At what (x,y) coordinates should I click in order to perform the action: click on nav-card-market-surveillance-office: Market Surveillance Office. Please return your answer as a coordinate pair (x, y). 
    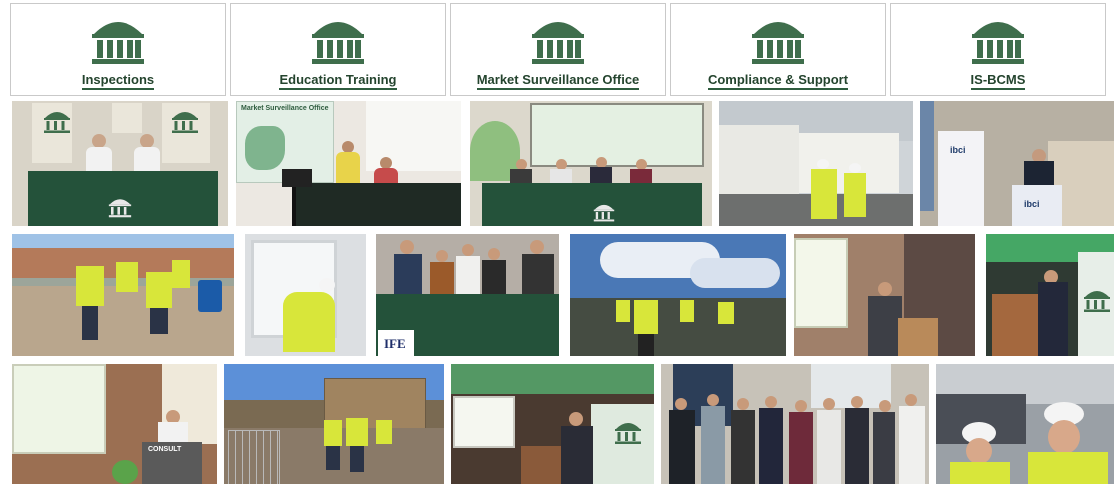
    Looking at the image, I should click on (558, 49).